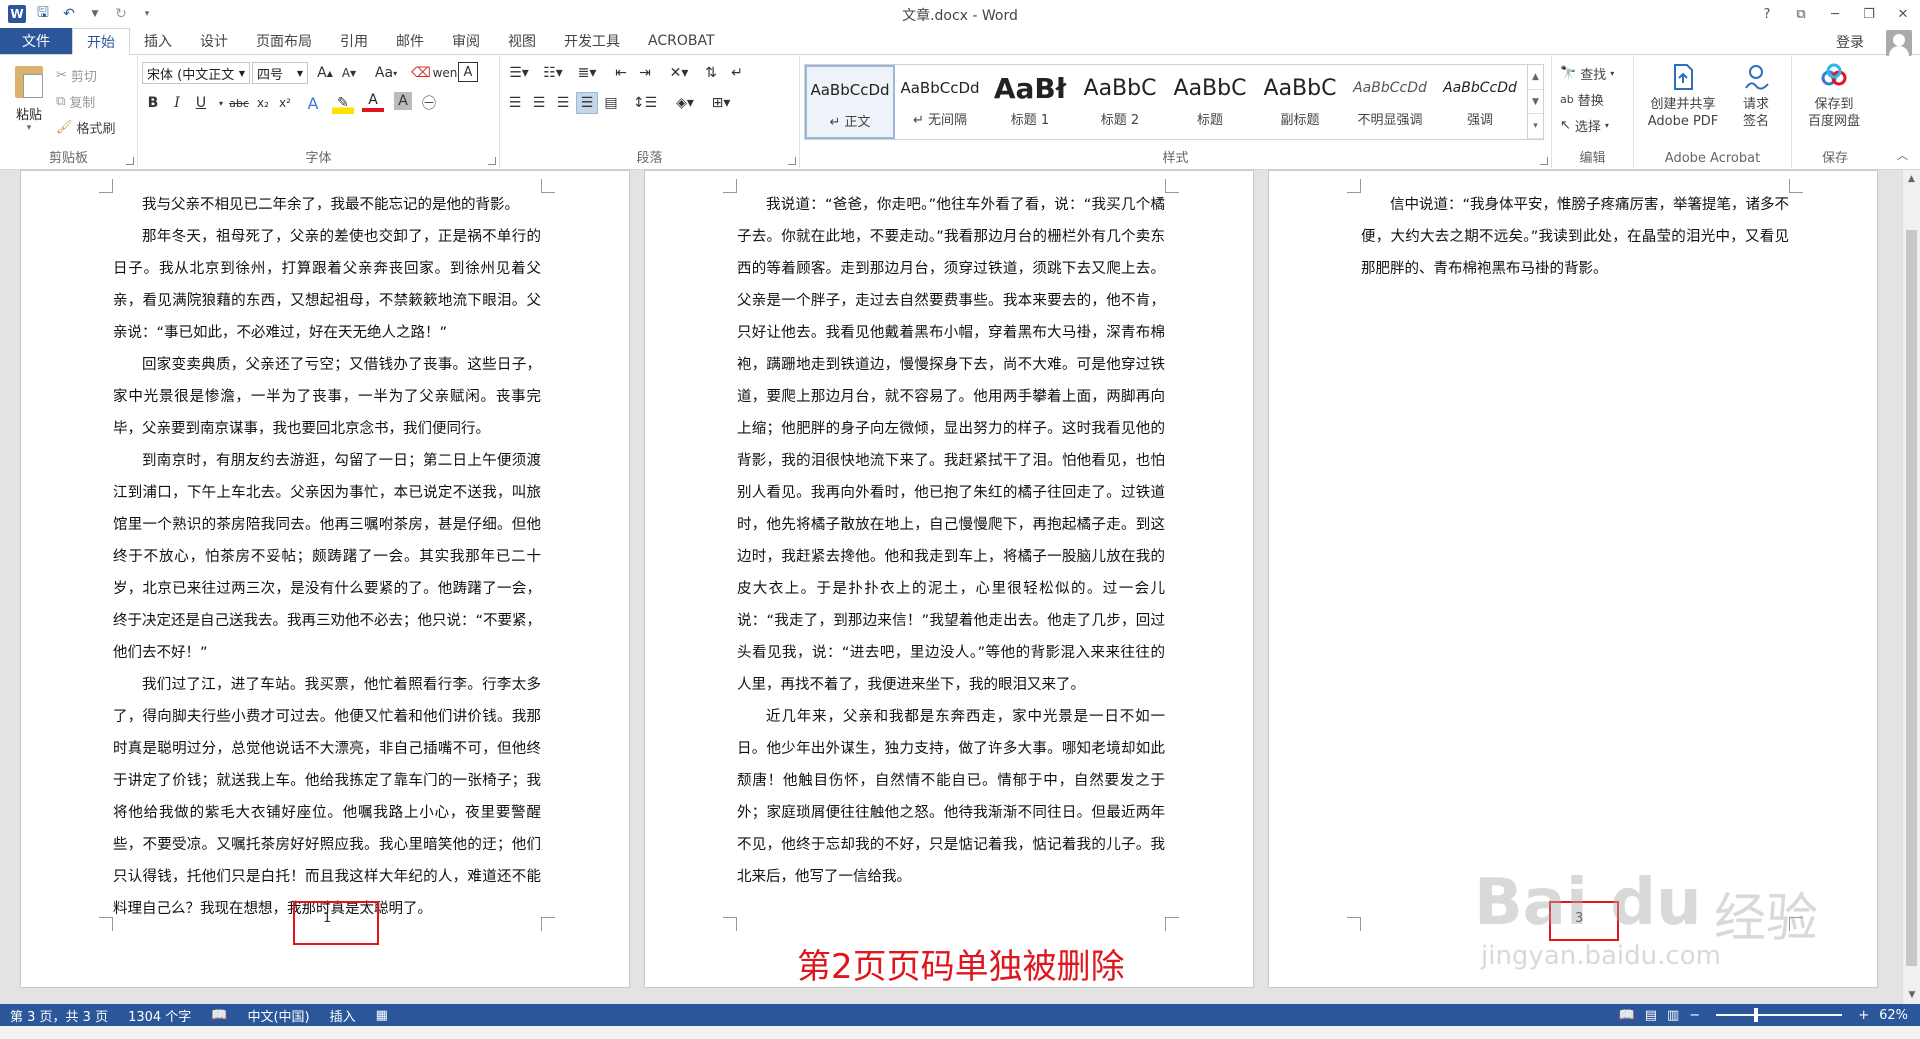  What do you see at coordinates (553, 73) in the screenshot?
I see `numbering-icon: ☷▾` at bounding box center [553, 73].